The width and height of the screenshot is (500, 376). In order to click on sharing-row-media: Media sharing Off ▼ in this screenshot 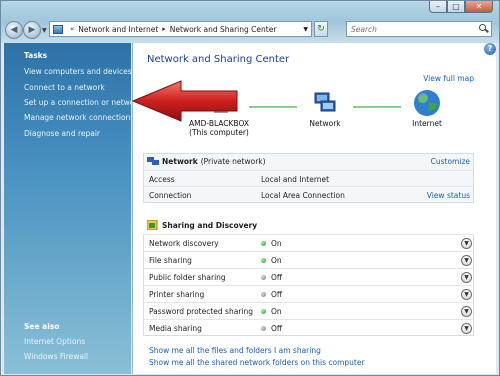, I will do `click(308, 327)`.